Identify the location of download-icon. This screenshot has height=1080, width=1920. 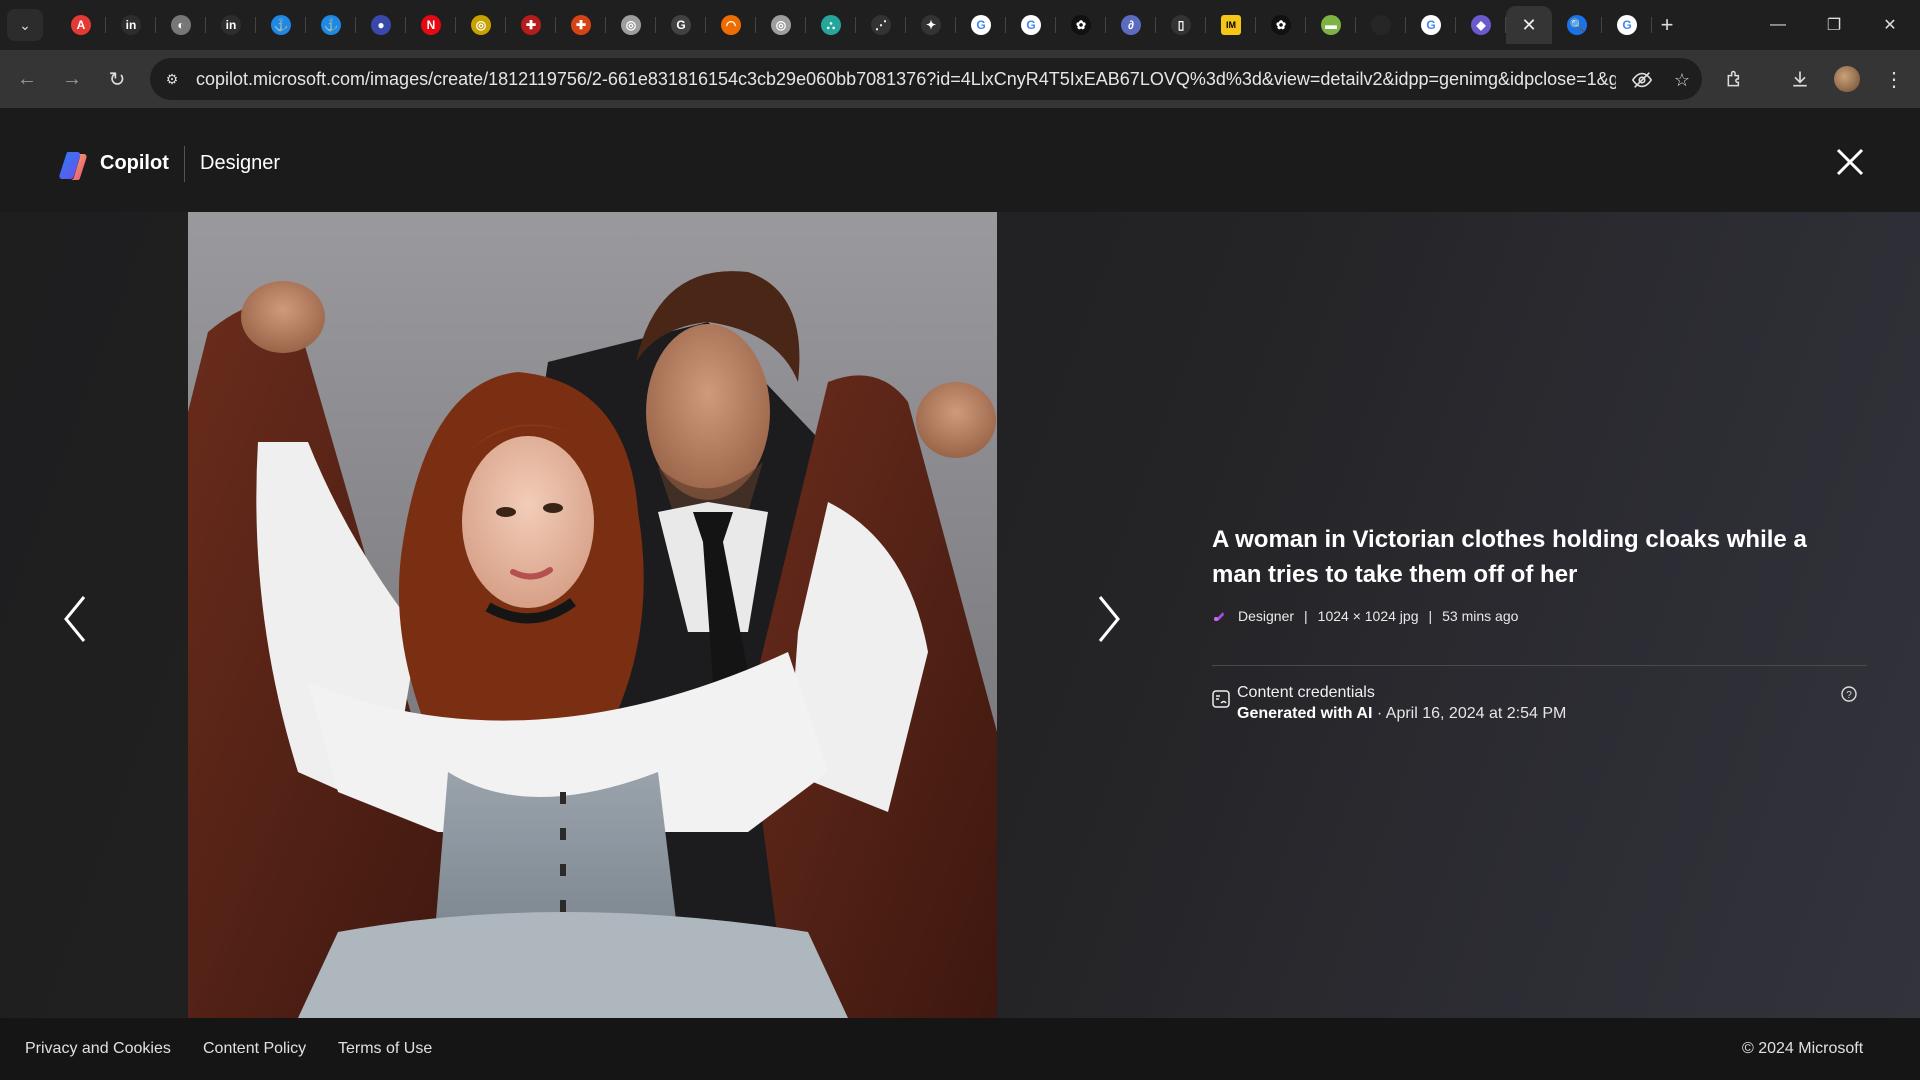
(1800, 79).